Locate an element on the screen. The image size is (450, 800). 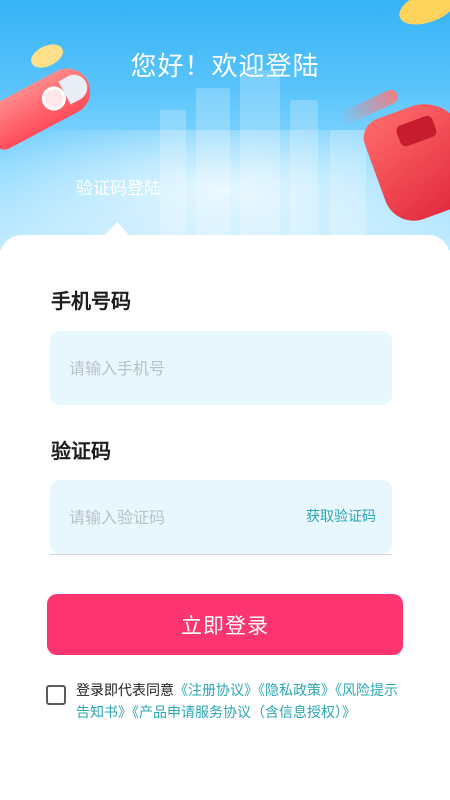
code-field-container: 获取验证码 is located at coordinates (221, 517).